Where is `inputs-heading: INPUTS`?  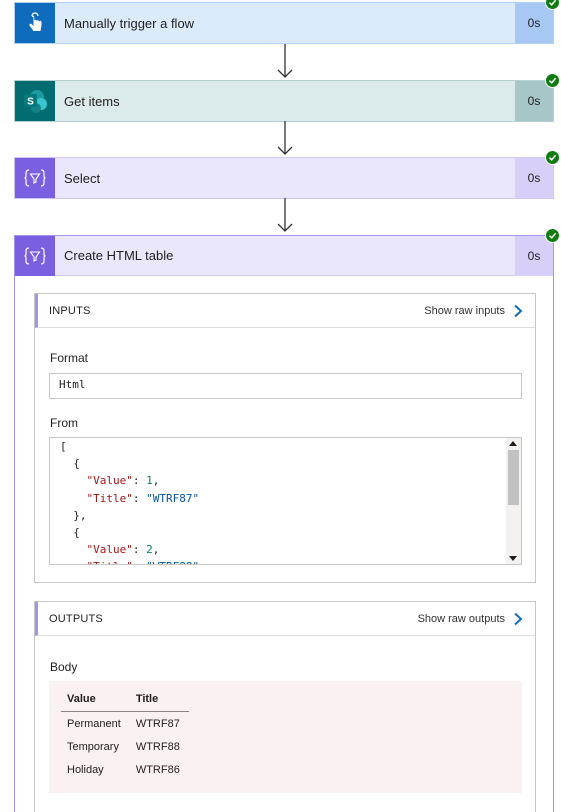
inputs-heading: INPUTS is located at coordinates (70, 310).